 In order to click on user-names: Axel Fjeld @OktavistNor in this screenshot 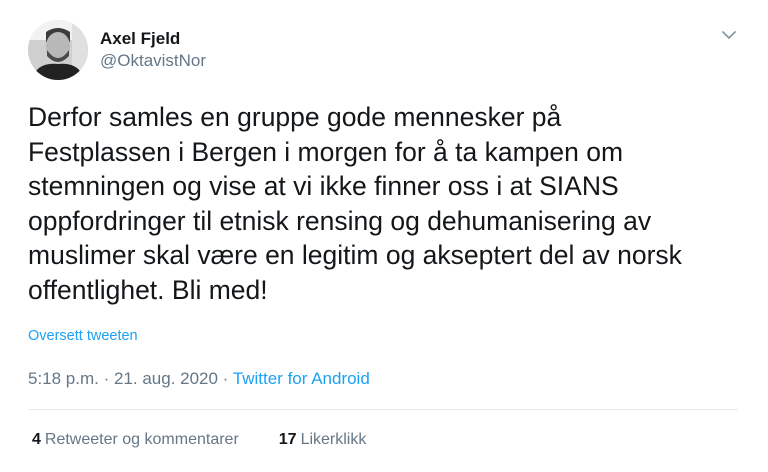, I will do `click(153, 50)`.